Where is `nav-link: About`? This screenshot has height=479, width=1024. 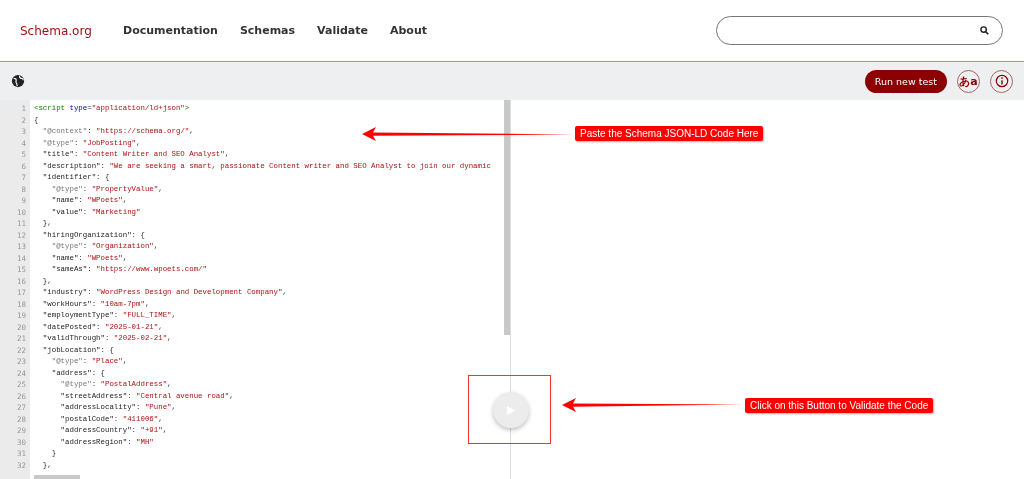
nav-link: About is located at coordinates (409, 30).